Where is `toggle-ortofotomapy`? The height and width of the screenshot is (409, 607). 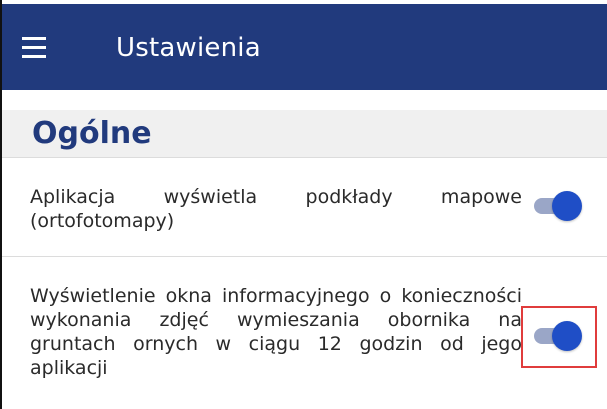 toggle-ortofotomapy is located at coordinates (558, 206).